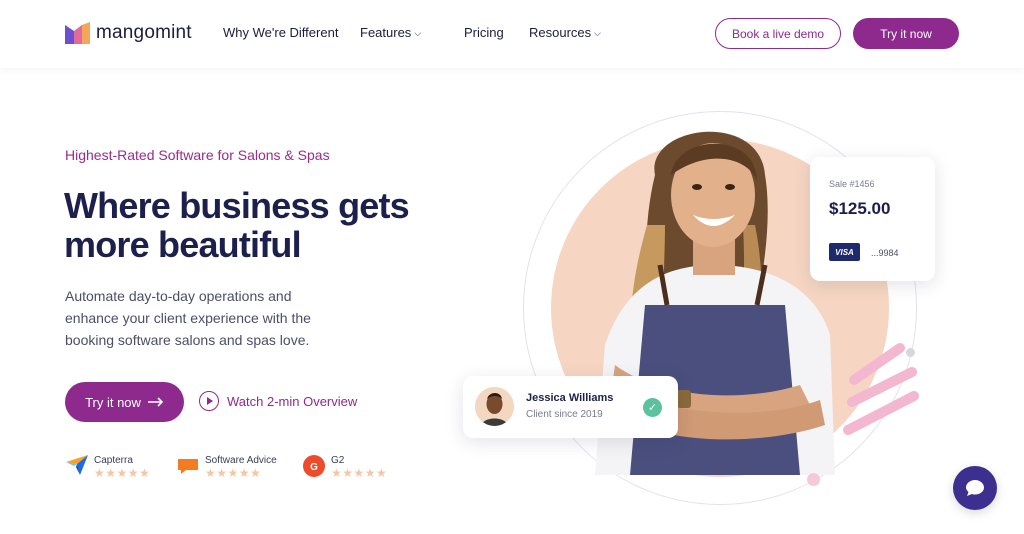 The width and height of the screenshot is (1024, 534). I want to click on svg-text: G, so click(314, 467).